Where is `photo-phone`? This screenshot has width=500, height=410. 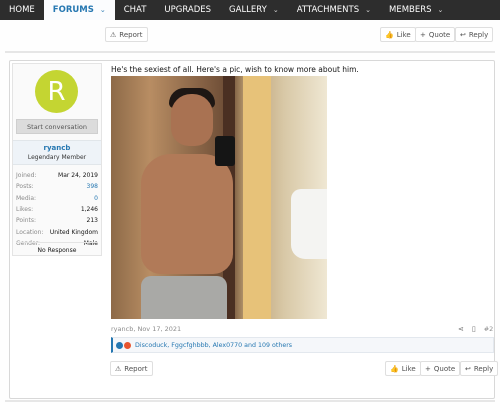 photo-phone is located at coordinates (225, 151).